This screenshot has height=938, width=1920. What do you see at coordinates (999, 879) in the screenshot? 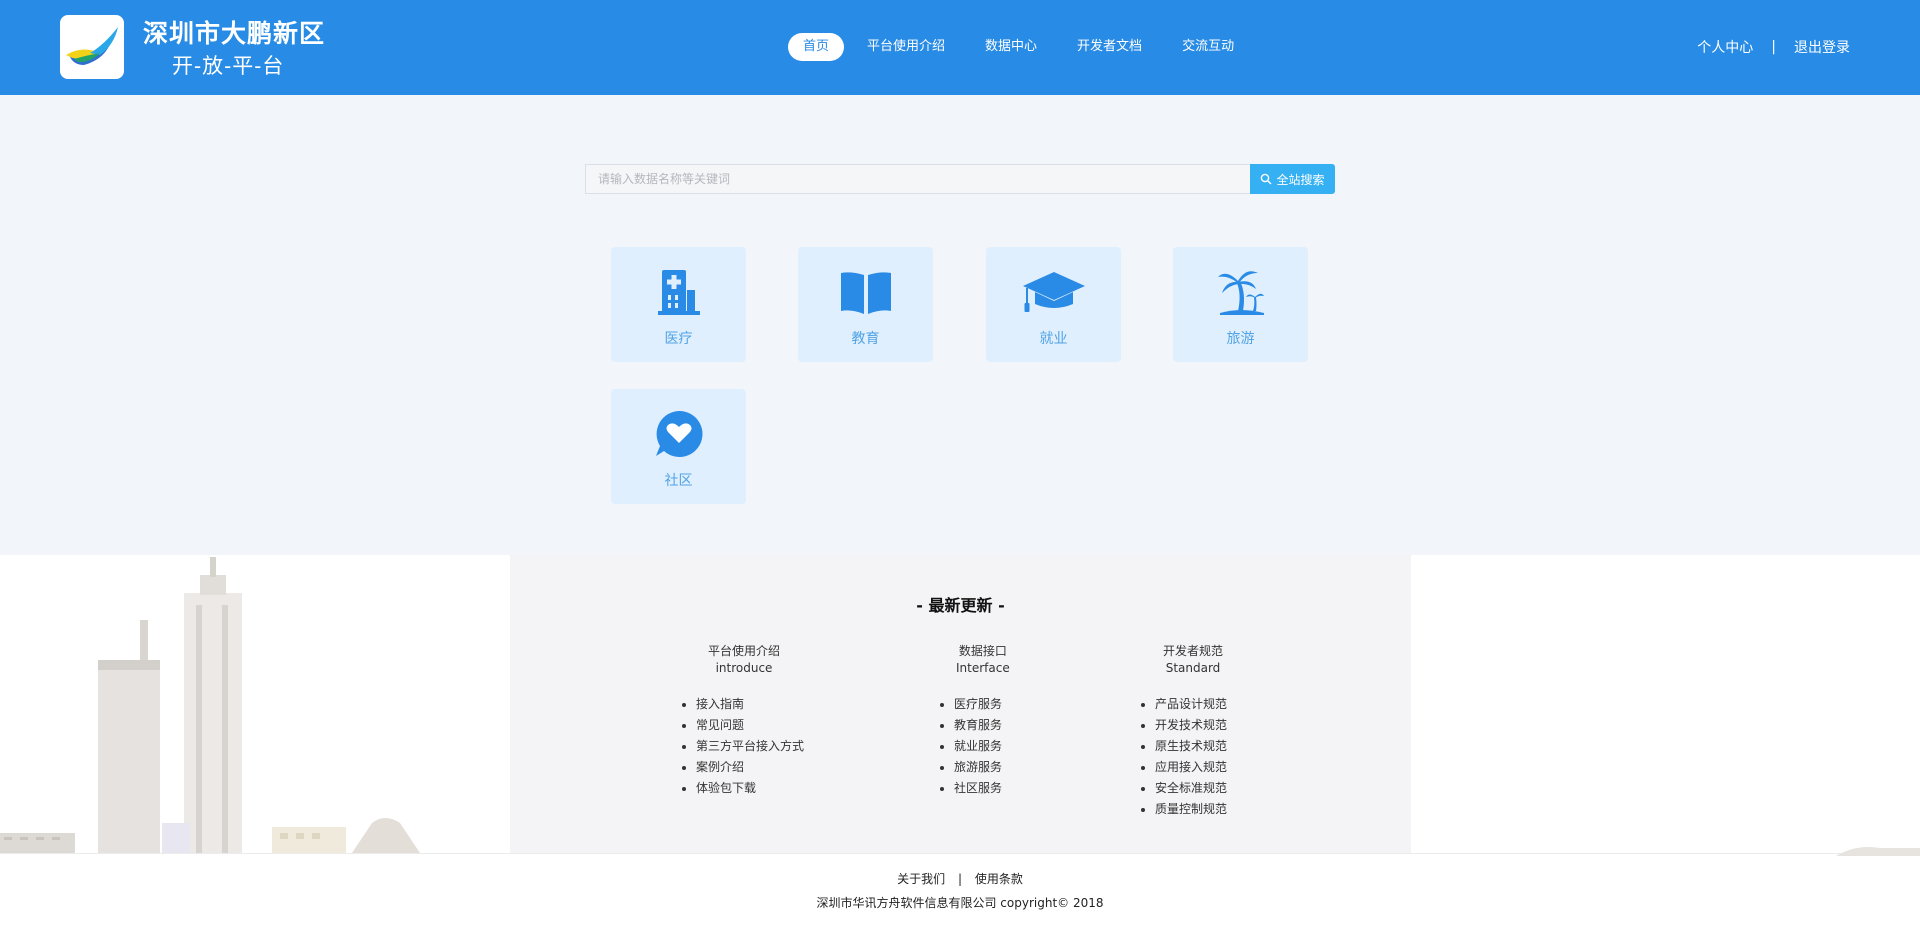
I see `terms-link: 使用条款` at bounding box center [999, 879].